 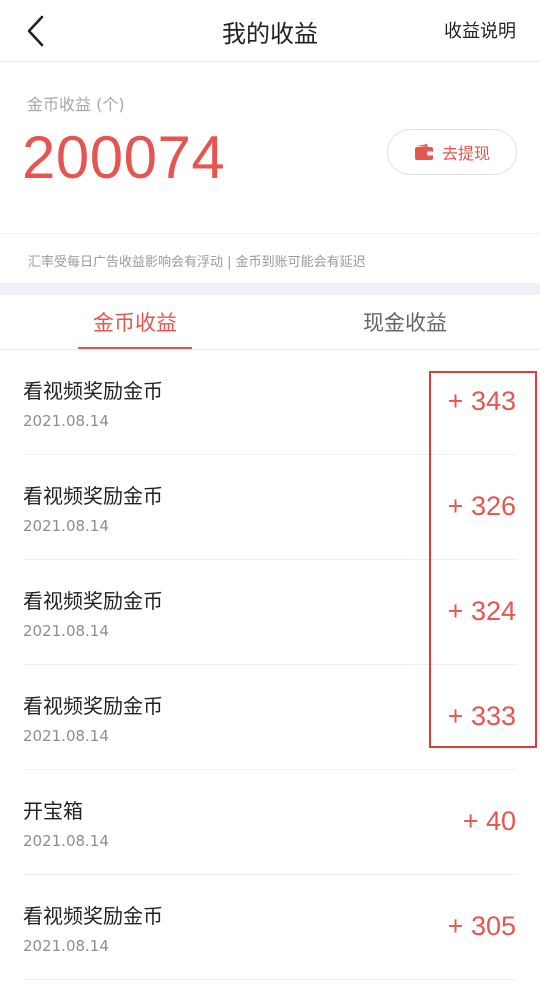 I want to click on notice-text: 汇率受每日广告收益影响会有浮动 | 金币到账可能会有延迟, so click(x=197, y=262).